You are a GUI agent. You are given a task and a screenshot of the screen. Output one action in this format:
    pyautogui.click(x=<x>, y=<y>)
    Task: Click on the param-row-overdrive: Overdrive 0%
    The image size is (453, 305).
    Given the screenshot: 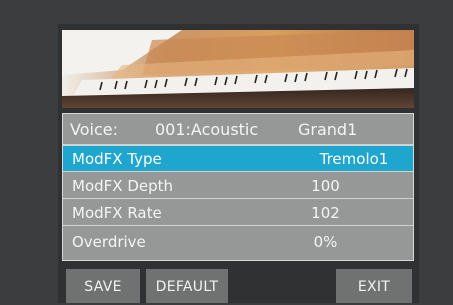 What is the action you would take?
    pyautogui.click(x=238, y=243)
    